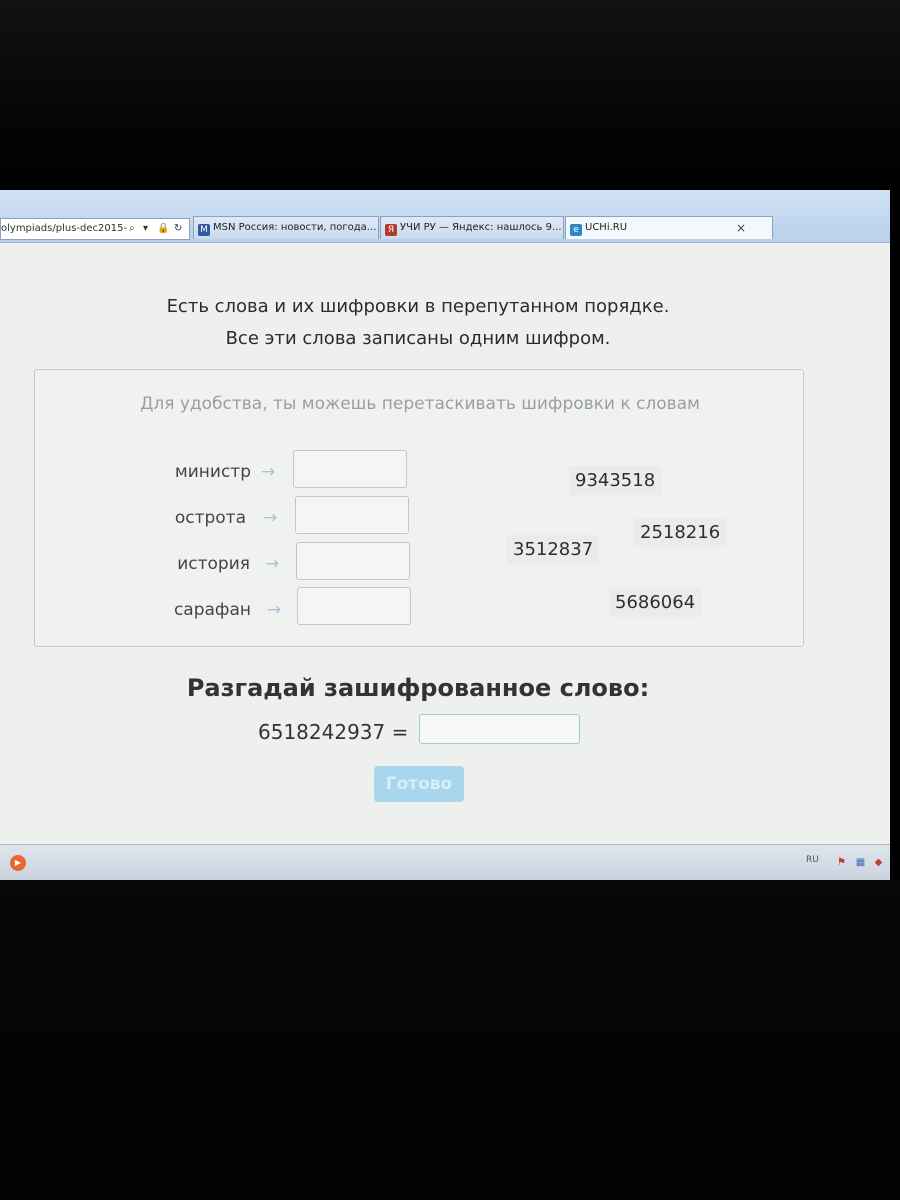 This screenshot has height=1200, width=900. What do you see at coordinates (669, 227) in the screenshot?
I see `tab-uchi: e UCHi.RU ×` at bounding box center [669, 227].